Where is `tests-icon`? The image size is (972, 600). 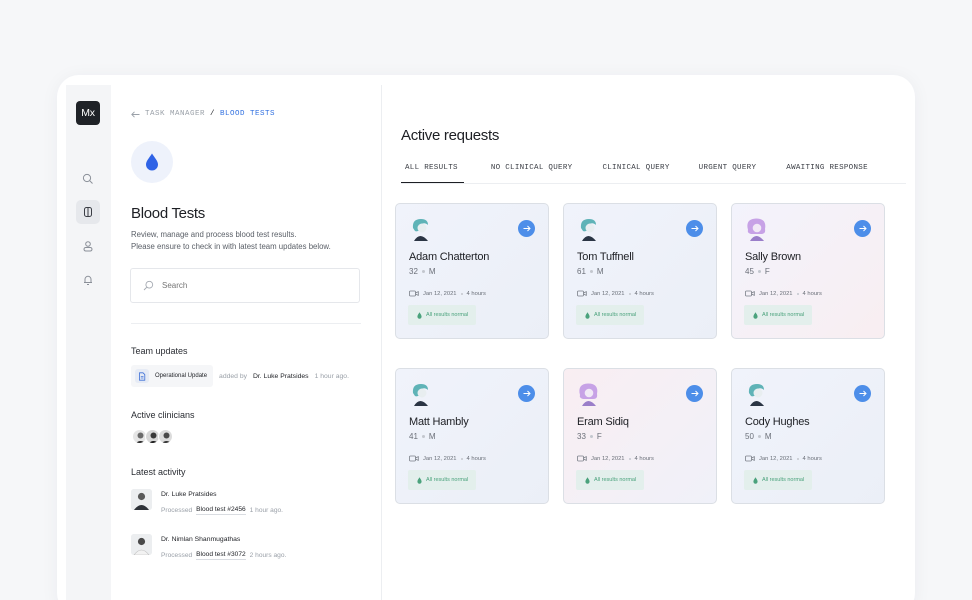 tests-icon is located at coordinates (88, 212).